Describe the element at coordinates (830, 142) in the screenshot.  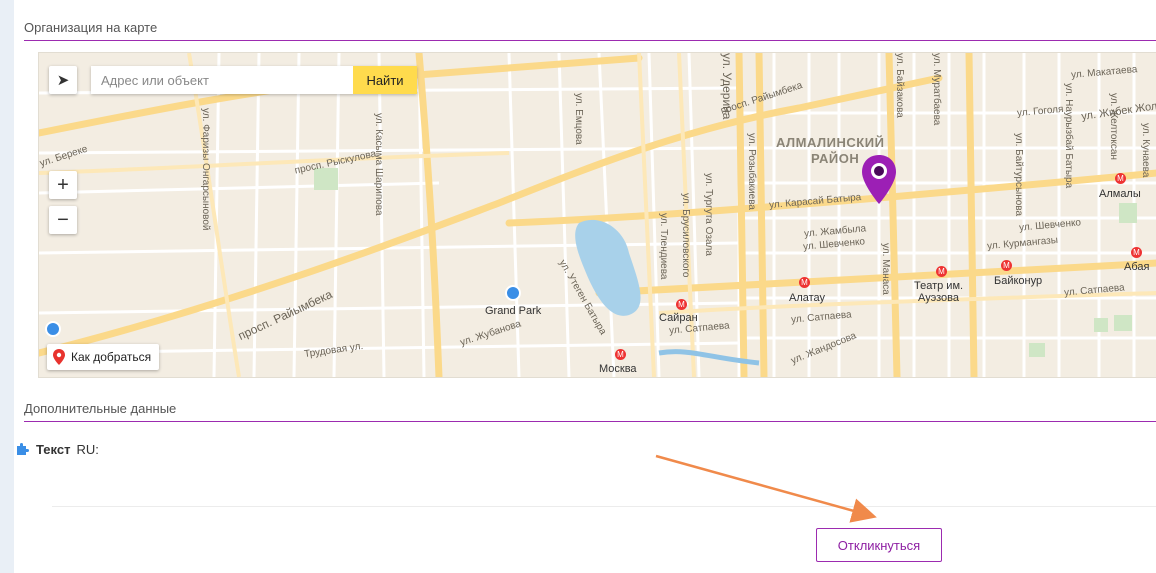
I see `map-district-label: АЛМАЛИНСКИЙ` at that location.